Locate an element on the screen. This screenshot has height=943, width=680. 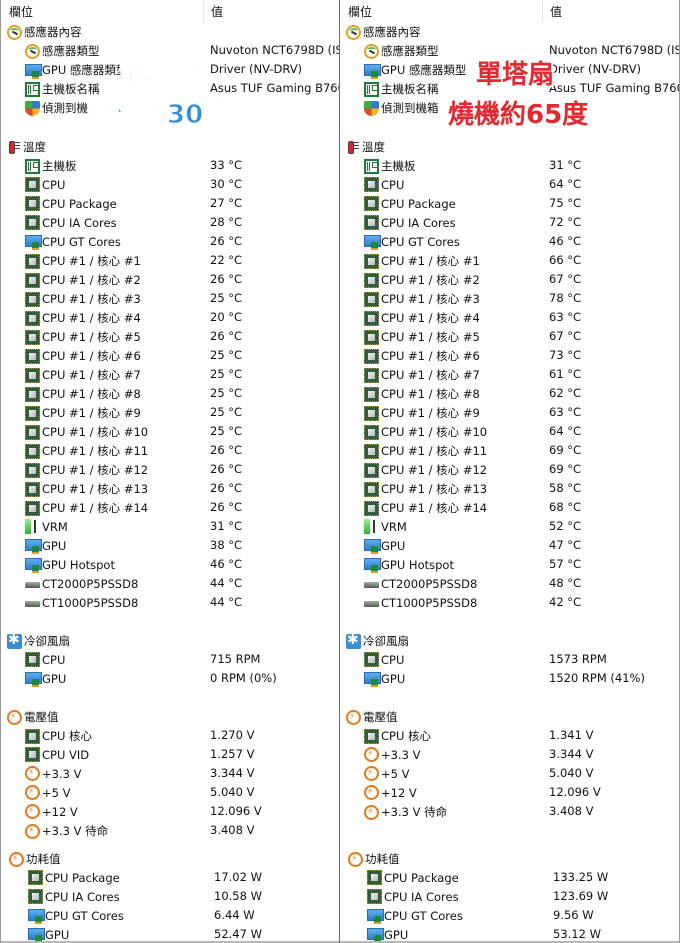
sensor-row: CPU #1 / 核心 #3 78 °C is located at coordinates (509, 298).